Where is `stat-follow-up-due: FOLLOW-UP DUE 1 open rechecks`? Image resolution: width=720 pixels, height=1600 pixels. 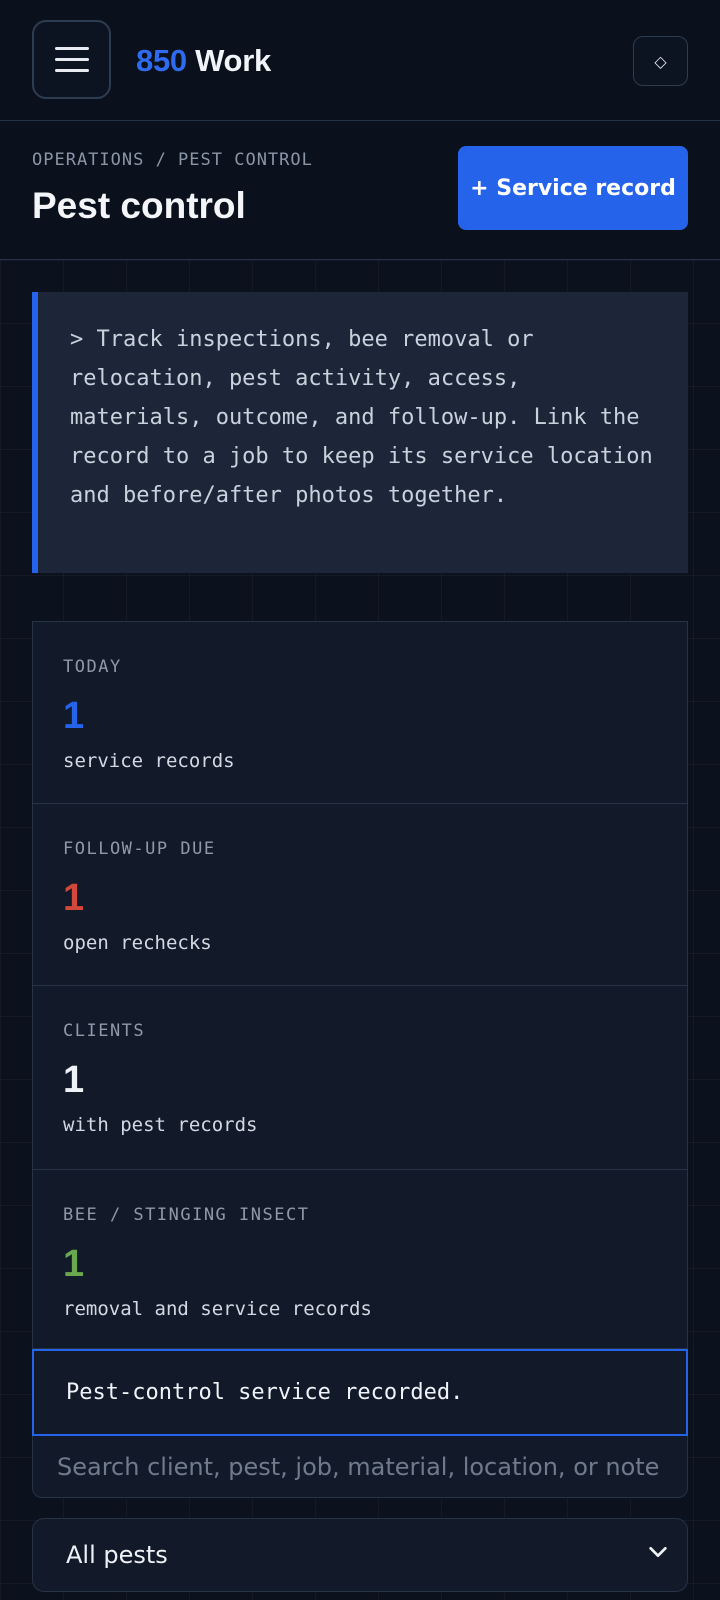 stat-follow-up-due: FOLLOW-UP DUE 1 open rechecks is located at coordinates (360, 895).